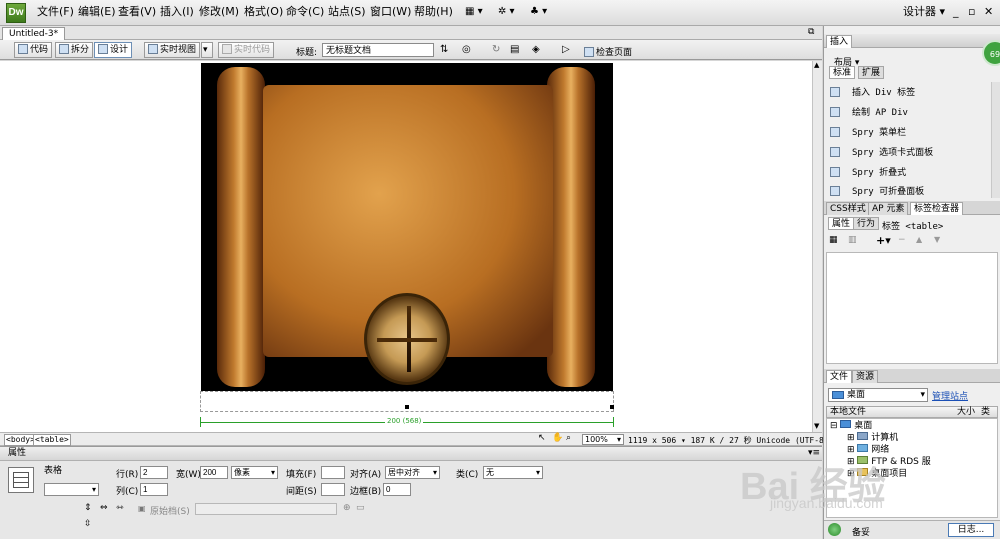  I want to click on draw-ap-div-item: 绘制 AP Div, so click(869, 113).